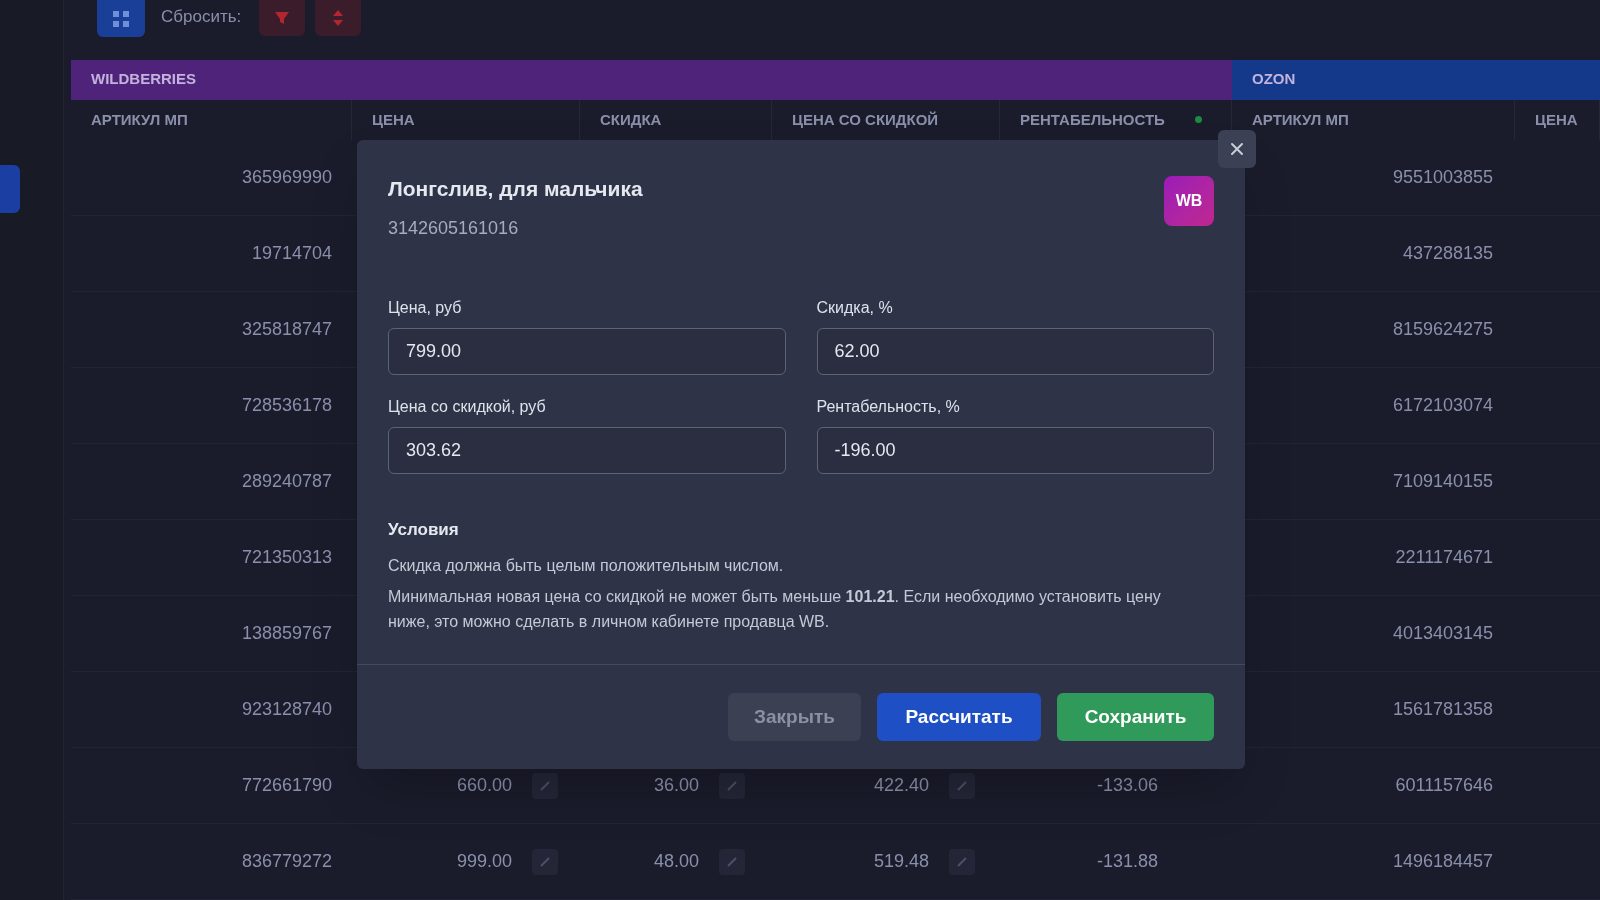 The height and width of the screenshot is (900, 1600). What do you see at coordinates (286, 557) in the screenshot?
I see `table-cell-text: 721350313` at bounding box center [286, 557].